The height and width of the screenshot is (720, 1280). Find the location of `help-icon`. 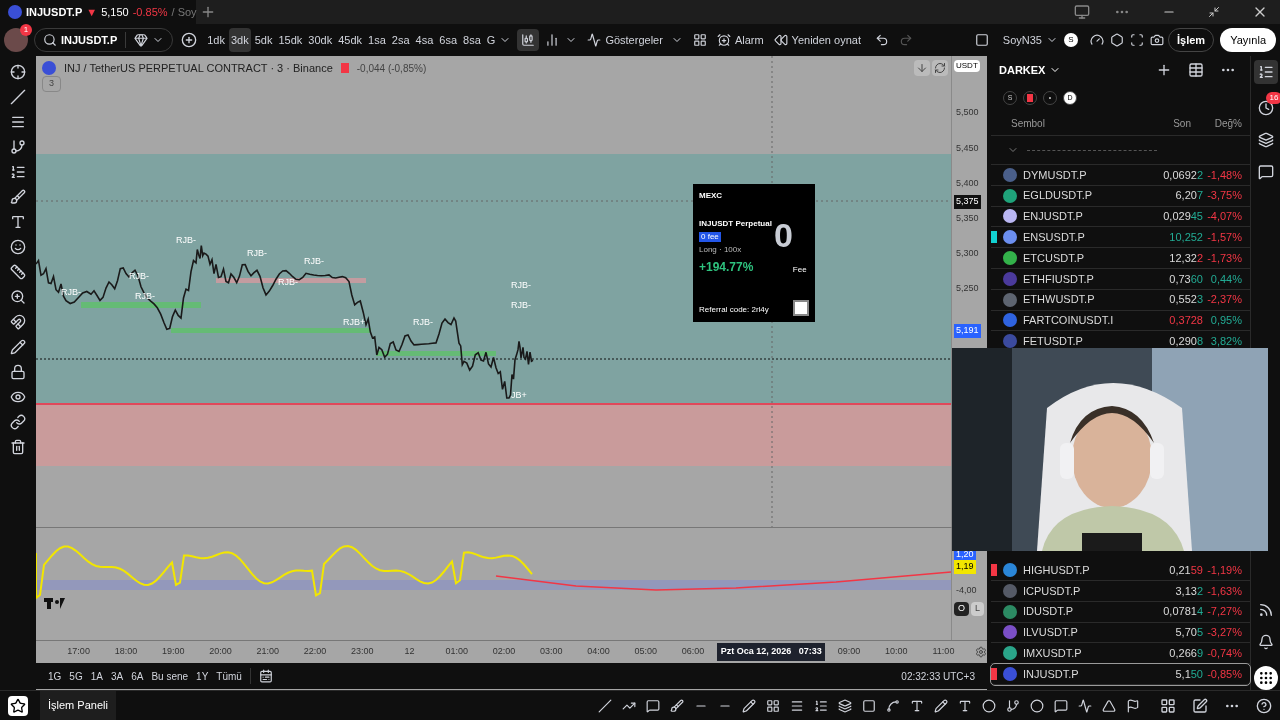

help-icon is located at coordinates (1264, 705).